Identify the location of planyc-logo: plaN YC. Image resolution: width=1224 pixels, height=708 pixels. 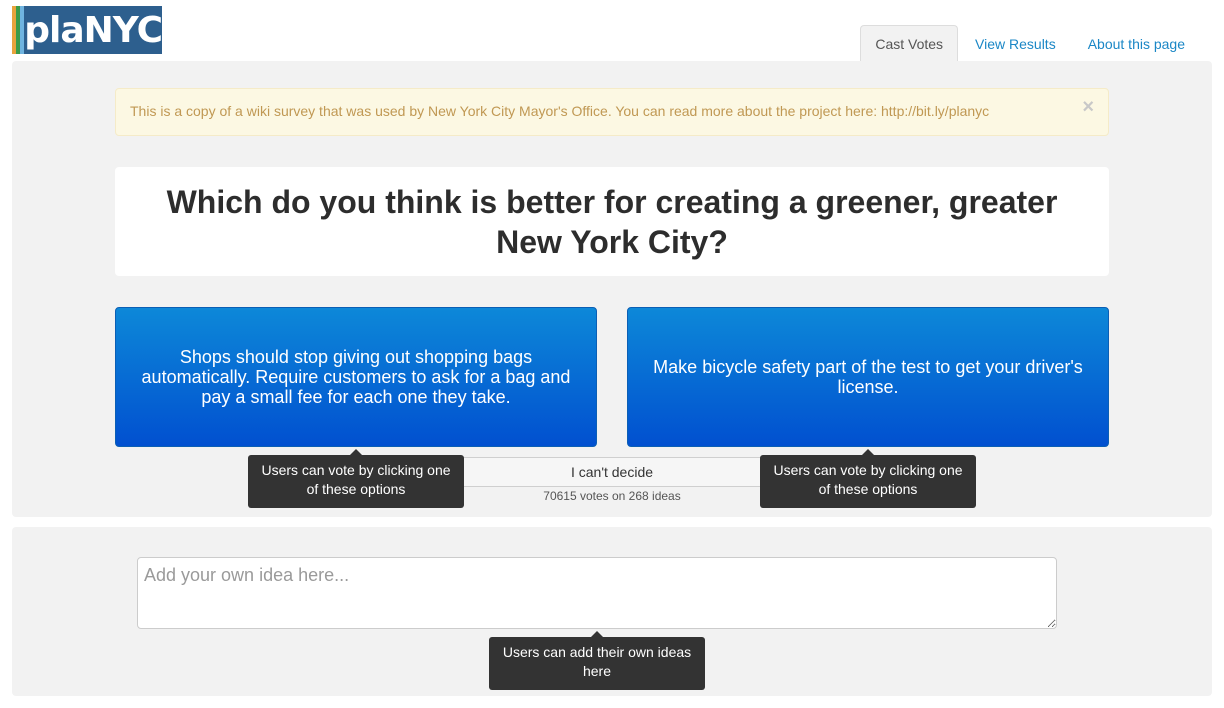
(87, 30).